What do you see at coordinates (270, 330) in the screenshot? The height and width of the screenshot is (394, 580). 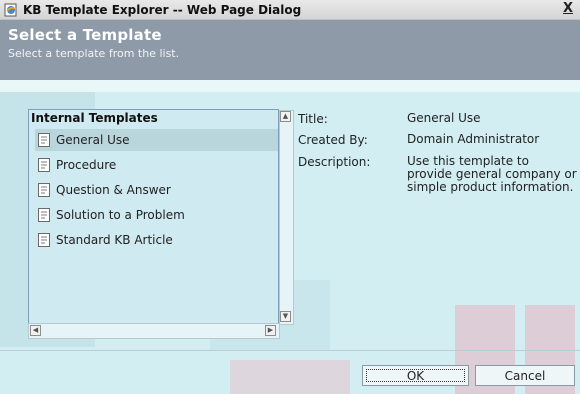 I see `scroll-right-icon: ▶` at bounding box center [270, 330].